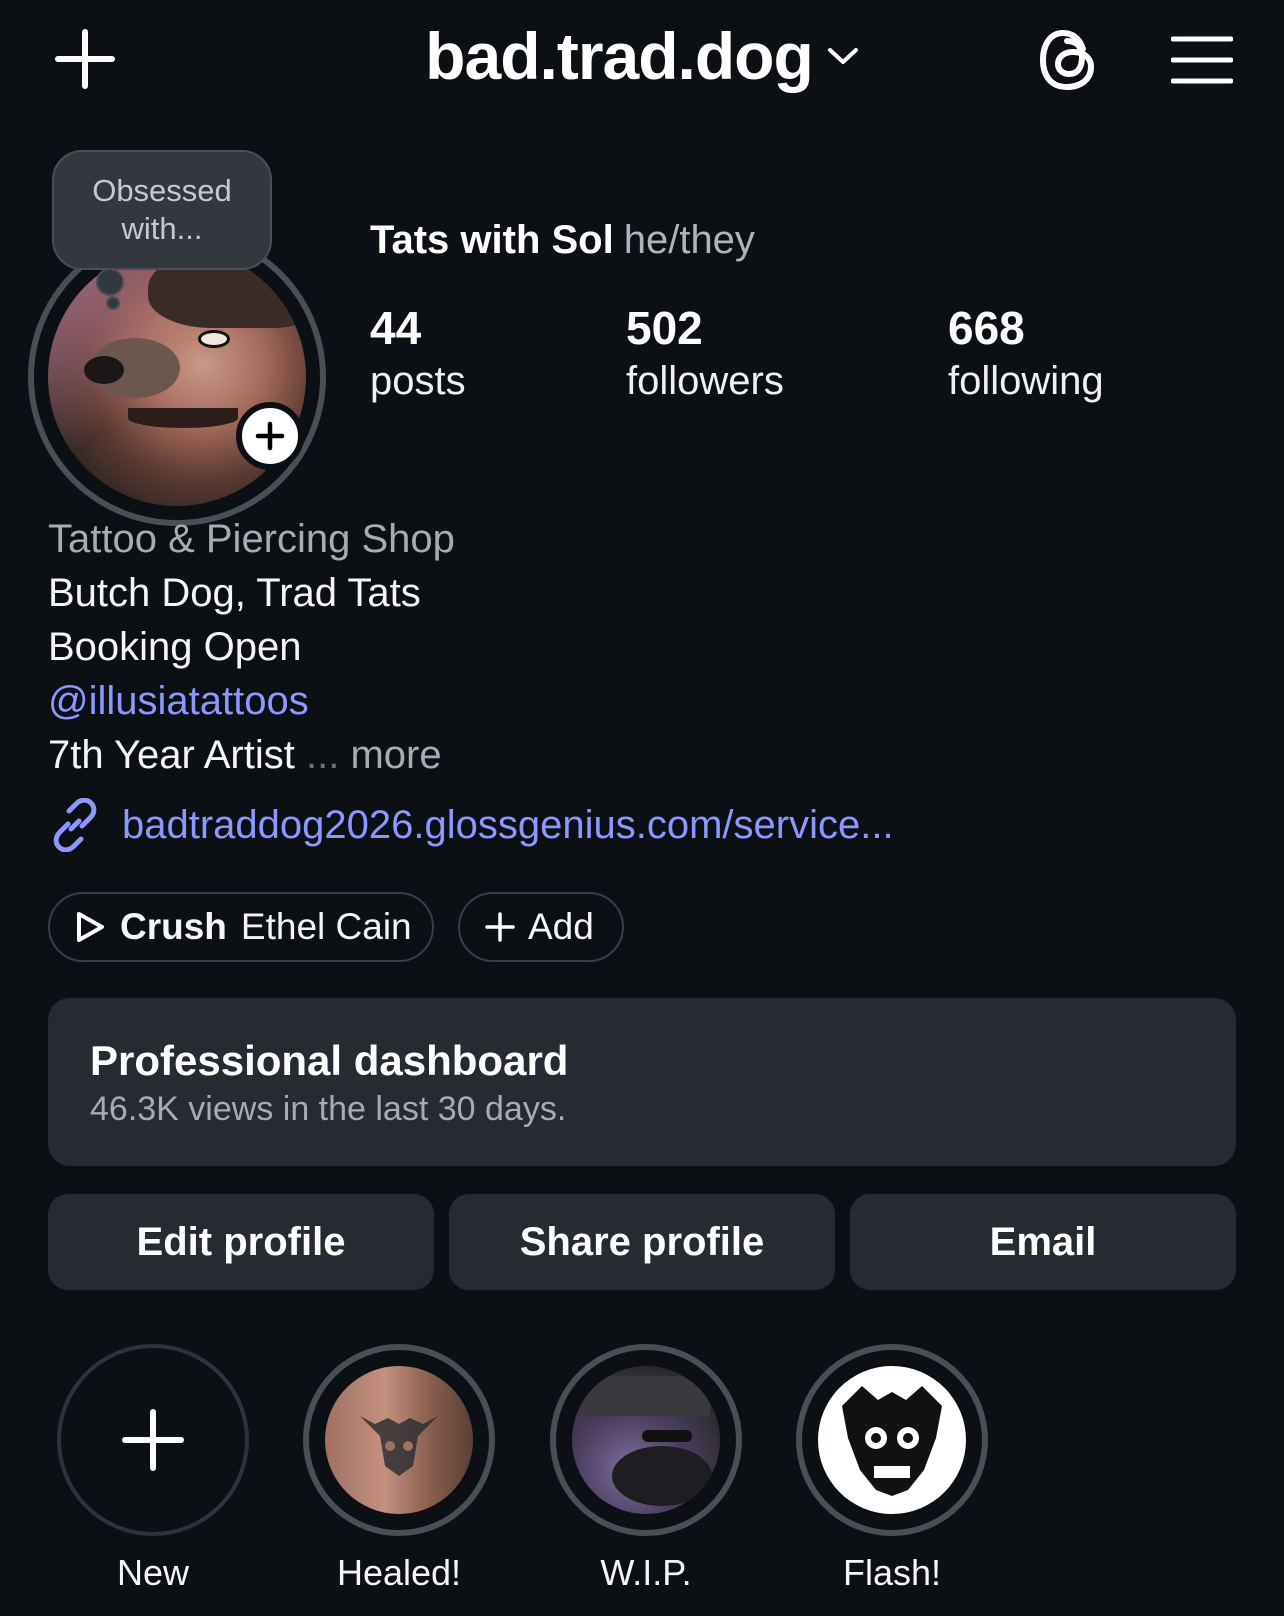  What do you see at coordinates (329, 1060) in the screenshot?
I see `dashboard-title: Professional dashboard` at bounding box center [329, 1060].